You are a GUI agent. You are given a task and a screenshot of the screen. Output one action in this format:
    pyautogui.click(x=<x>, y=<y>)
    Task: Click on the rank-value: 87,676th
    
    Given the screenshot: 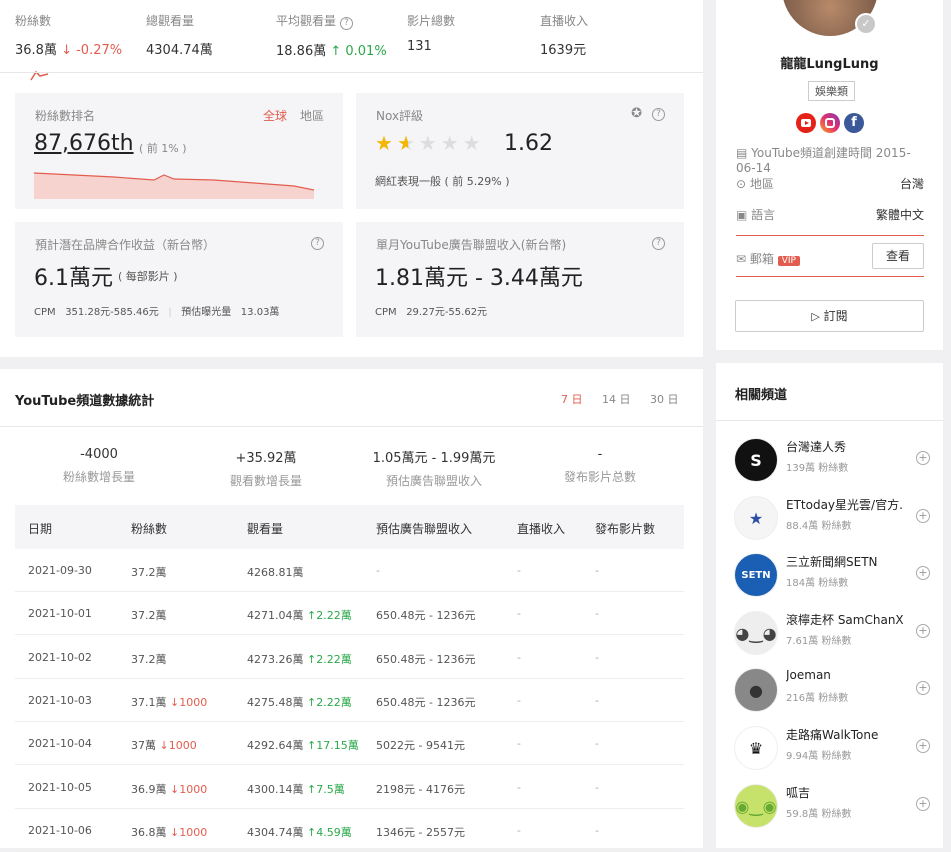 What is the action you would take?
    pyautogui.click(x=84, y=143)
    